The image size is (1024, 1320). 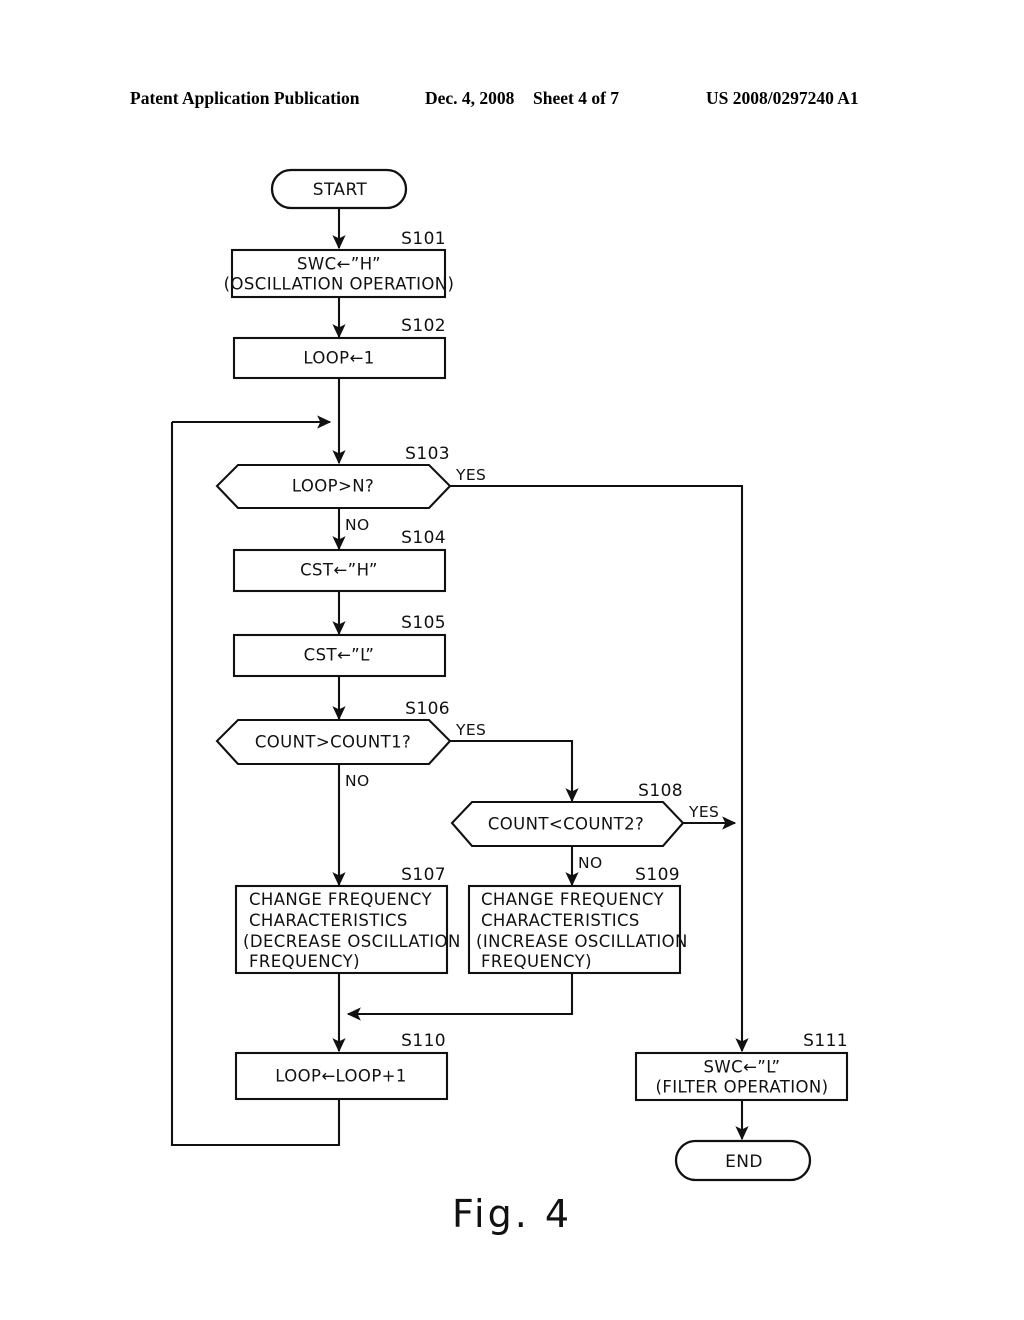 I want to click on s103-yes-label: YES, so click(x=470, y=475).